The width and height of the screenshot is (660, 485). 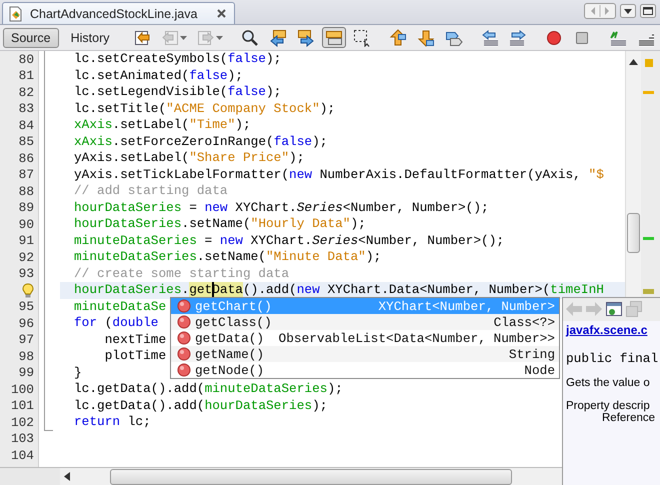 What do you see at coordinates (281, 208) in the screenshot?
I see `code-line: hourDataSeries = new XYChart.Series<Number, Number>();` at bounding box center [281, 208].